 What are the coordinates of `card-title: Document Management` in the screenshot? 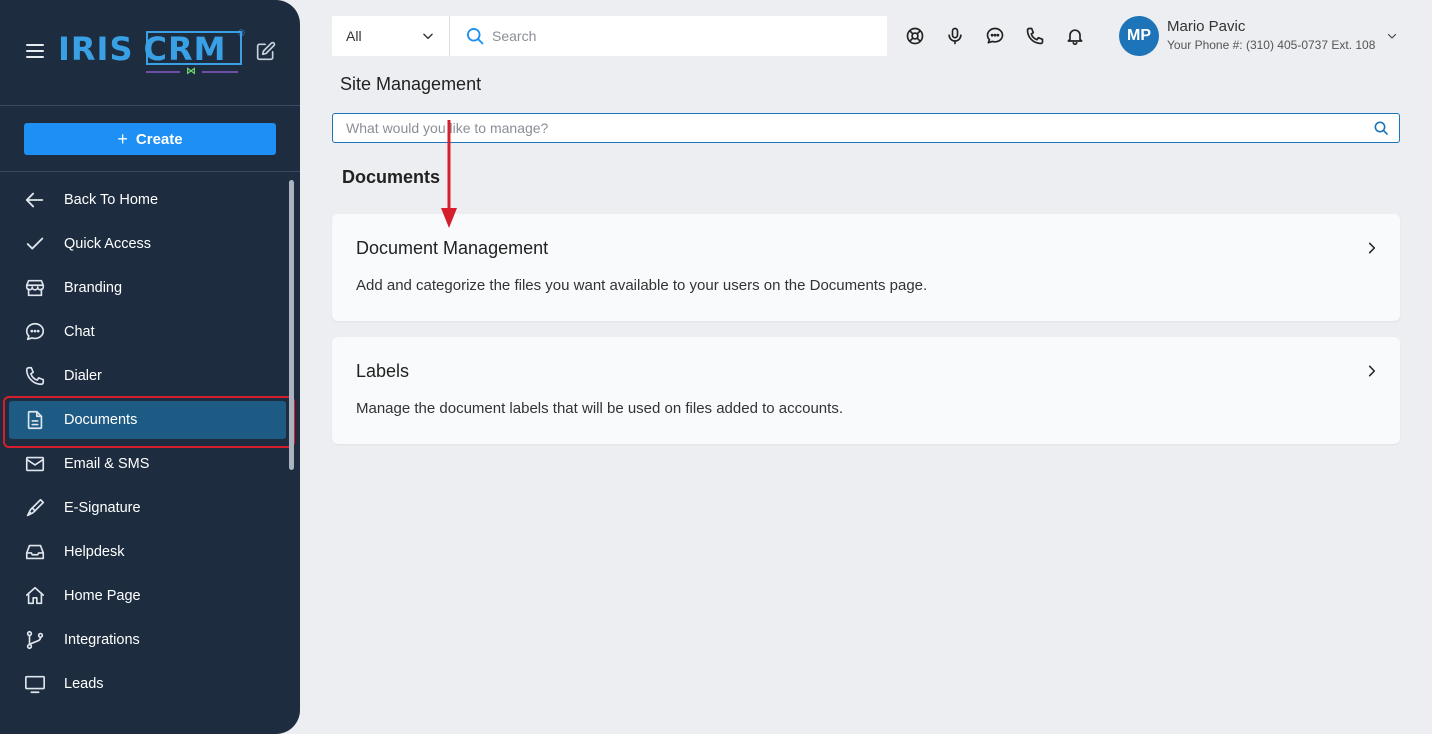 It's located at (452, 248).